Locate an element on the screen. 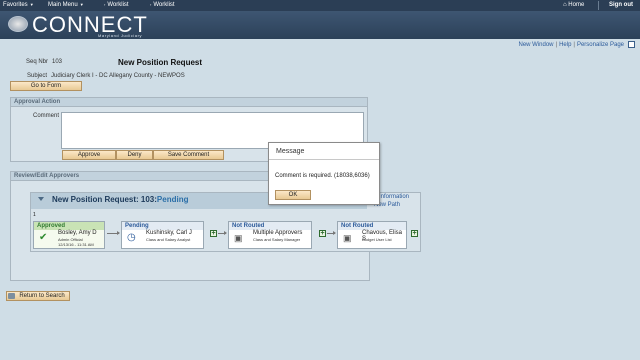 The height and width of the screenshot is (360, 640). flow-title: New Position Request: 103:Pending is located at coordinates (120, 199).